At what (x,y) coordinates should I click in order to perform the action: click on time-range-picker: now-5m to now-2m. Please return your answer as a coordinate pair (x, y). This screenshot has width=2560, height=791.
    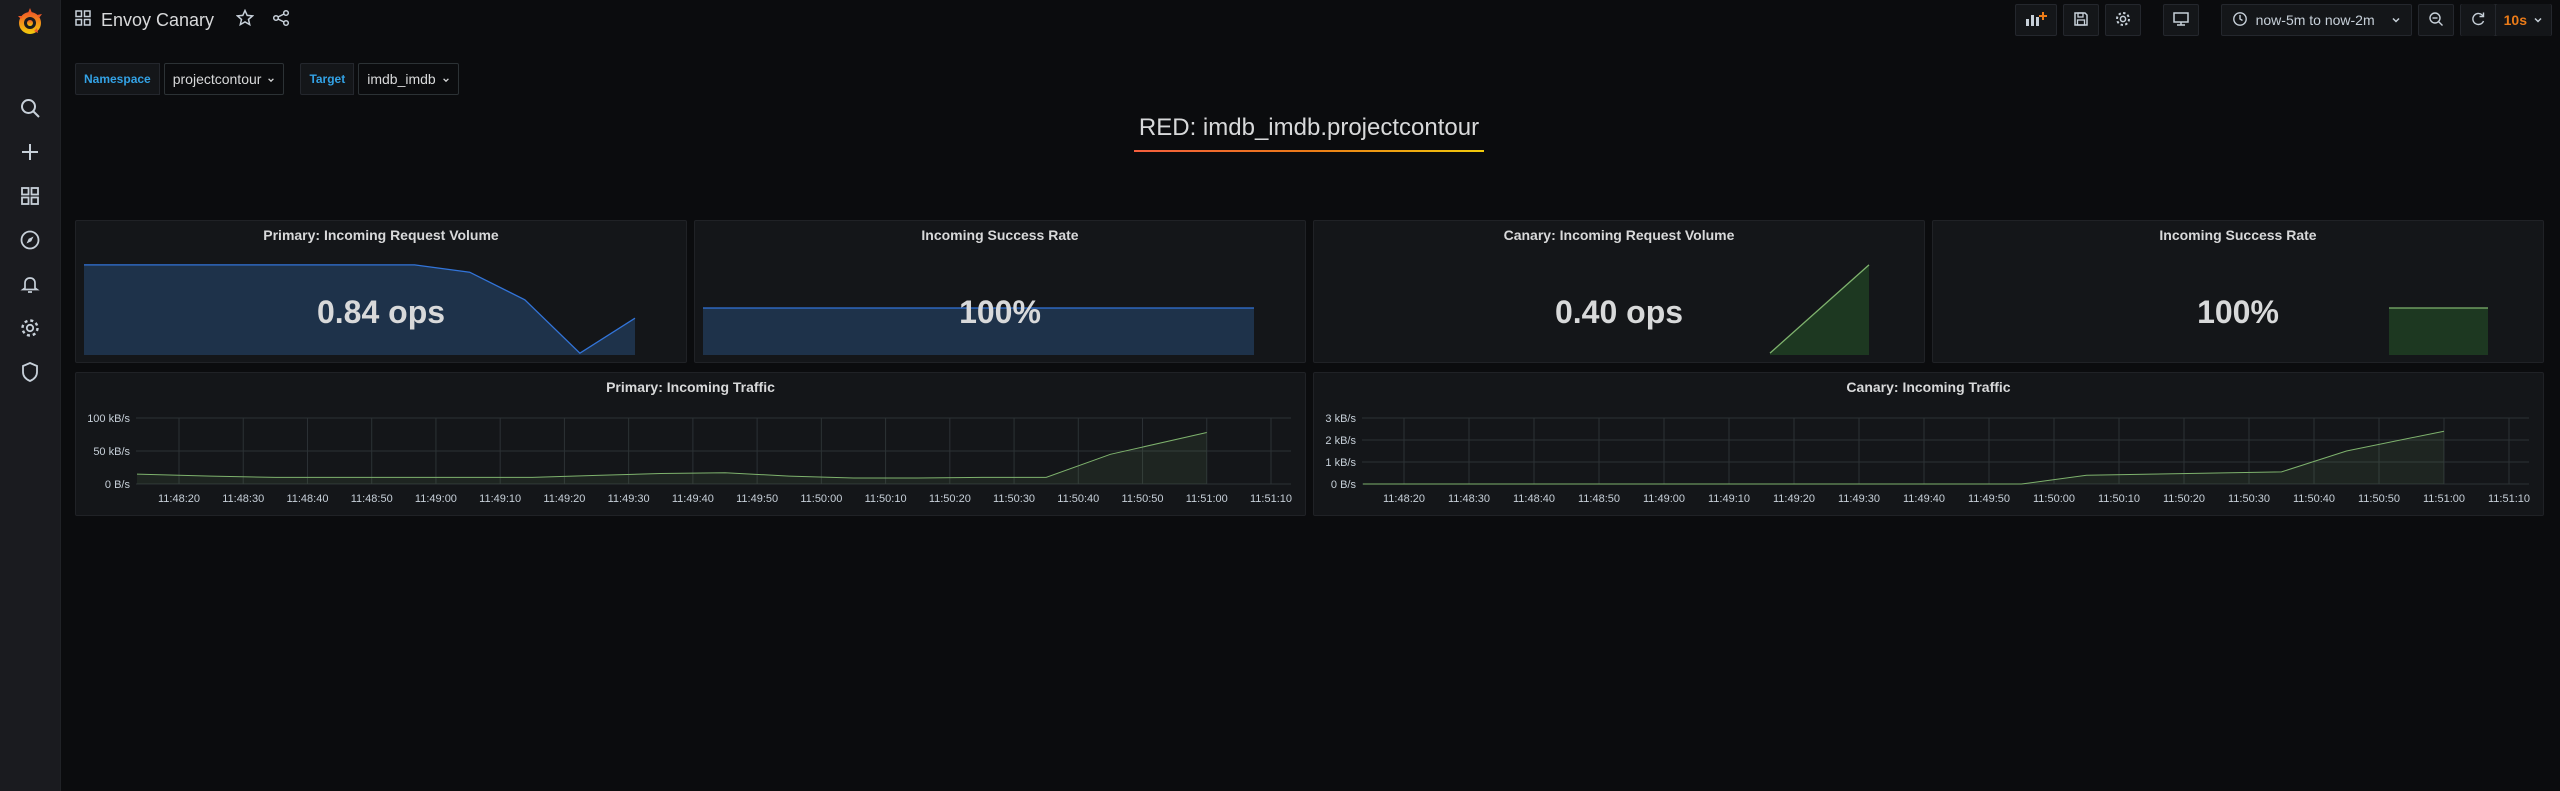
    Looking at the image, I should click on (2316, 20).